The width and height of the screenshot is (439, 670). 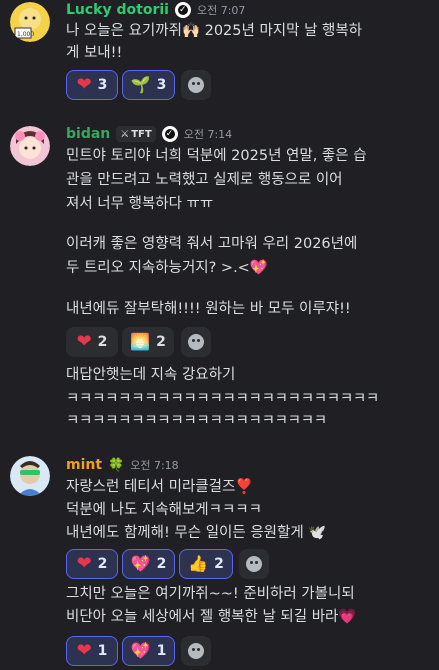 I want to click on message-header: bidan ⚔ TFT ✓ 오전 7:14, so click(x=149, y=134).